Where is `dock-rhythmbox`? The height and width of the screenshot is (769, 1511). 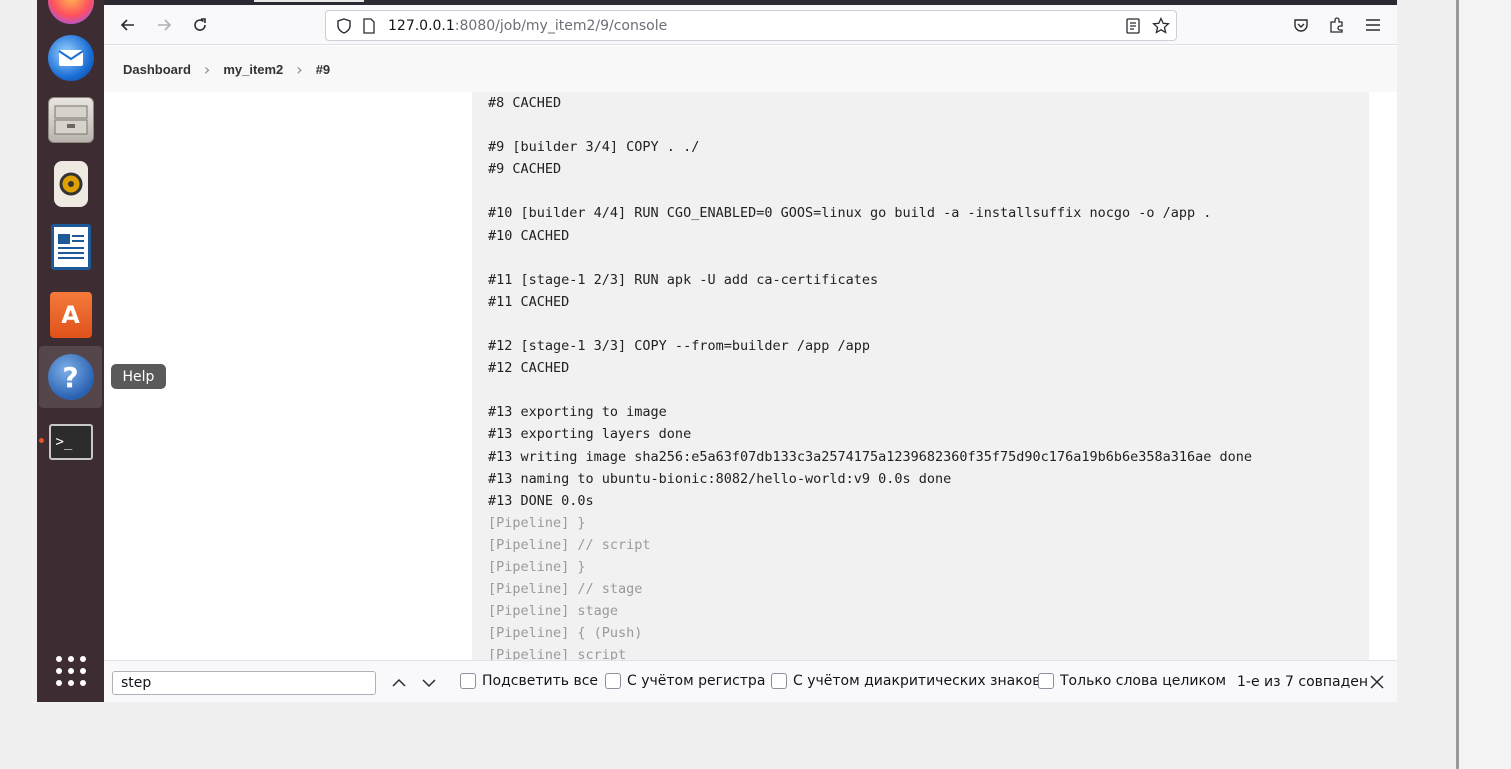 dock-rhythmbox is located at coordinates (70, 184).